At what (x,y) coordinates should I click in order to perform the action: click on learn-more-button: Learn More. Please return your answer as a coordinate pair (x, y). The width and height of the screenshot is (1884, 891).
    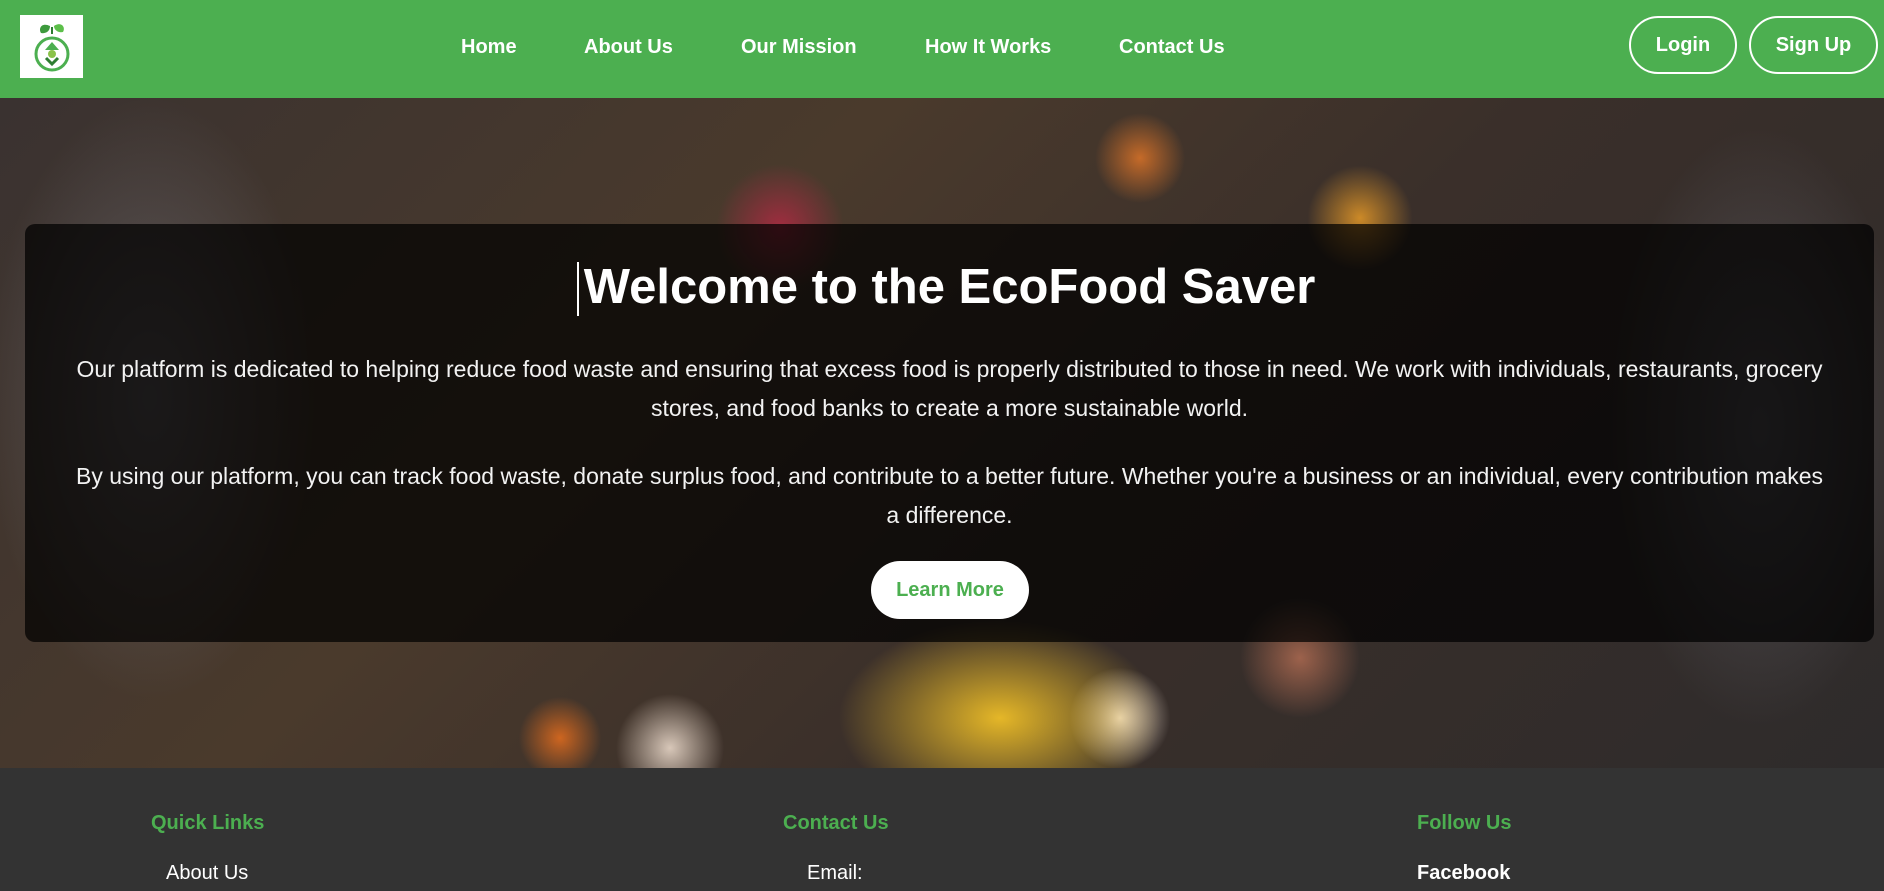
    Looking at the image, I should click on (950, 590).